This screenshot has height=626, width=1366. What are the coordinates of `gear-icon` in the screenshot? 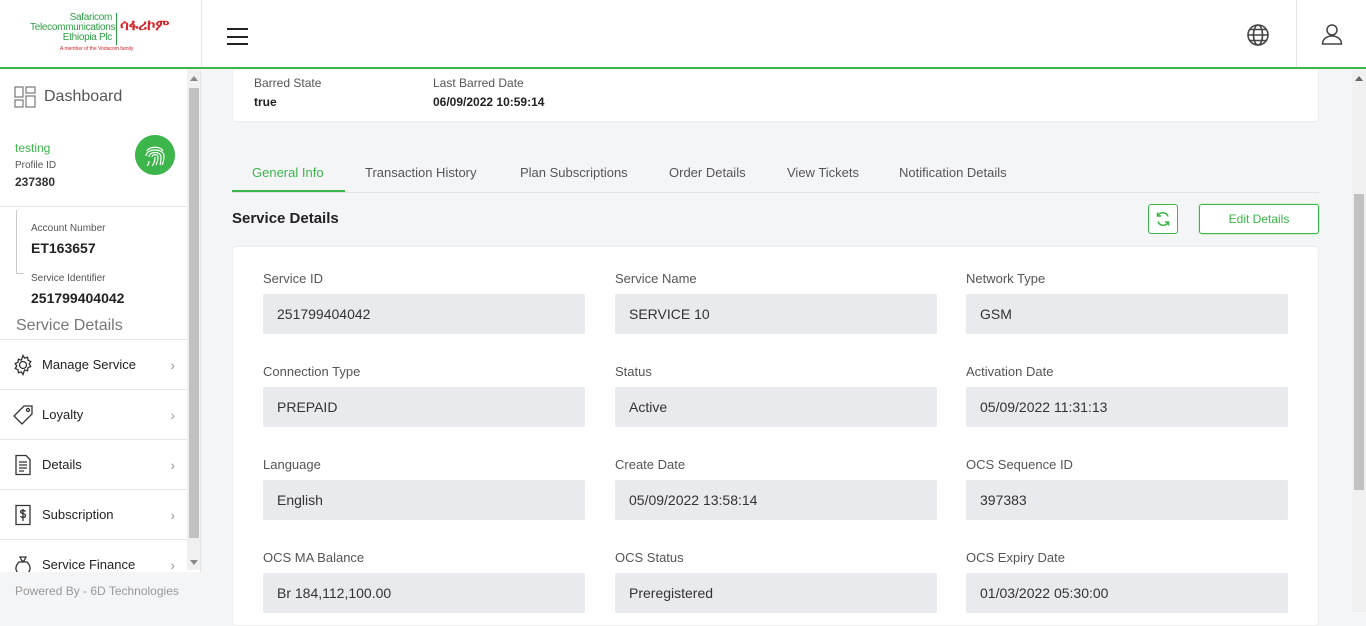 It's located at (23, 364).